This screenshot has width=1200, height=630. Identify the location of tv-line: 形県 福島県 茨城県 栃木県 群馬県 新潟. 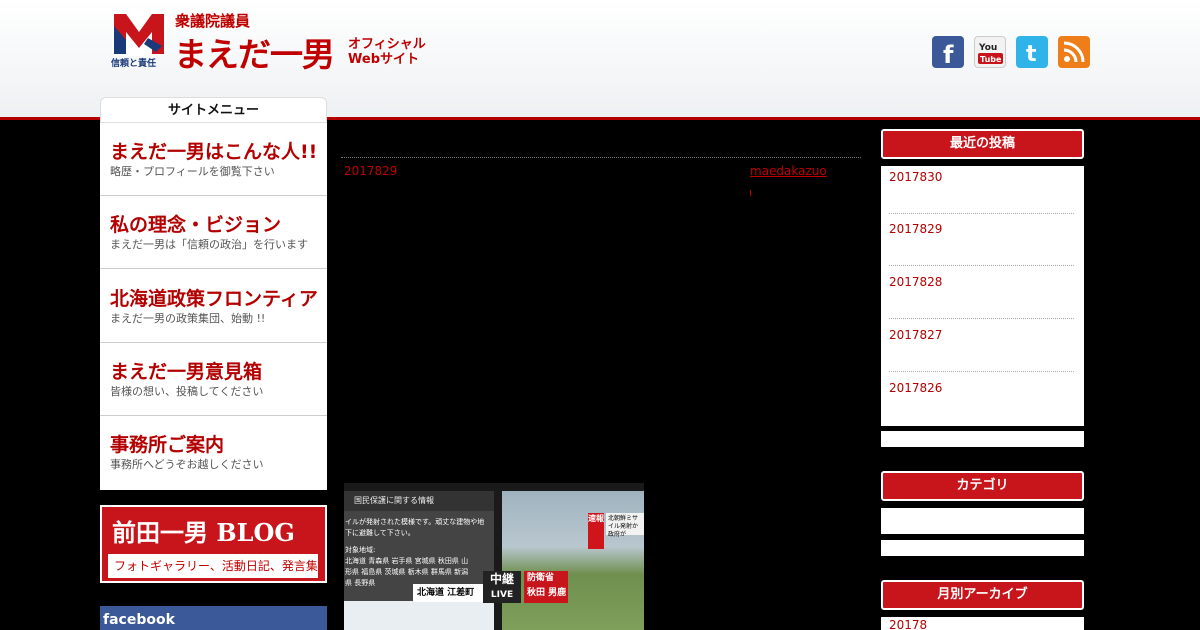
(407, 572).